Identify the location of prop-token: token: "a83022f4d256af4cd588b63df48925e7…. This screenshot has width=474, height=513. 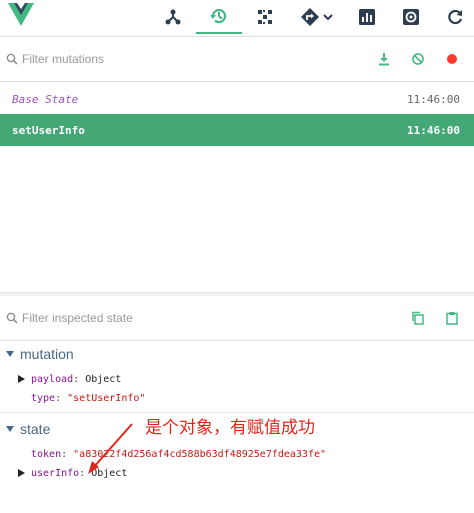
(179, 454).